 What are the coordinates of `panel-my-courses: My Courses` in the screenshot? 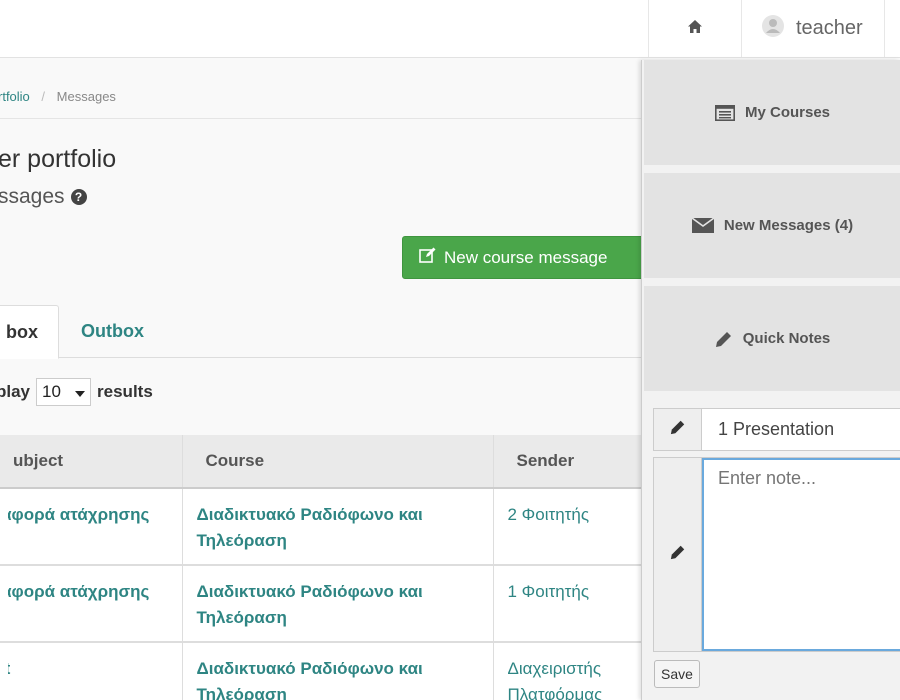 It's located at (772, 112).